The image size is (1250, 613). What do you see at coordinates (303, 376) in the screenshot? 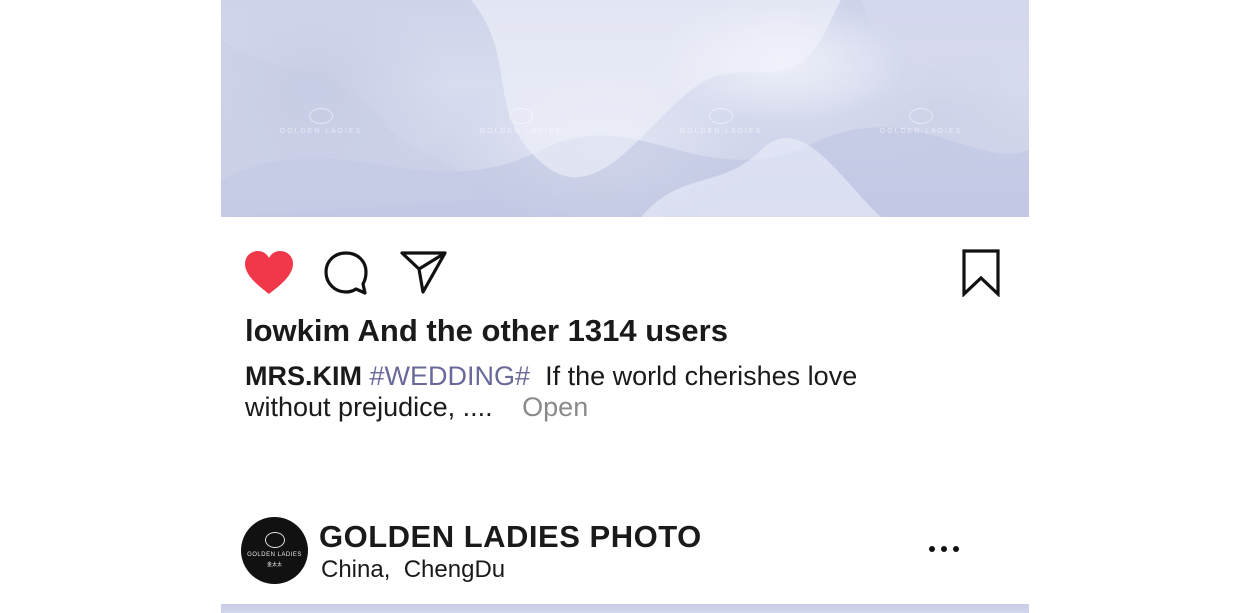
I see `caption-author: MRS.KIM` at bounding box center [303, 376].